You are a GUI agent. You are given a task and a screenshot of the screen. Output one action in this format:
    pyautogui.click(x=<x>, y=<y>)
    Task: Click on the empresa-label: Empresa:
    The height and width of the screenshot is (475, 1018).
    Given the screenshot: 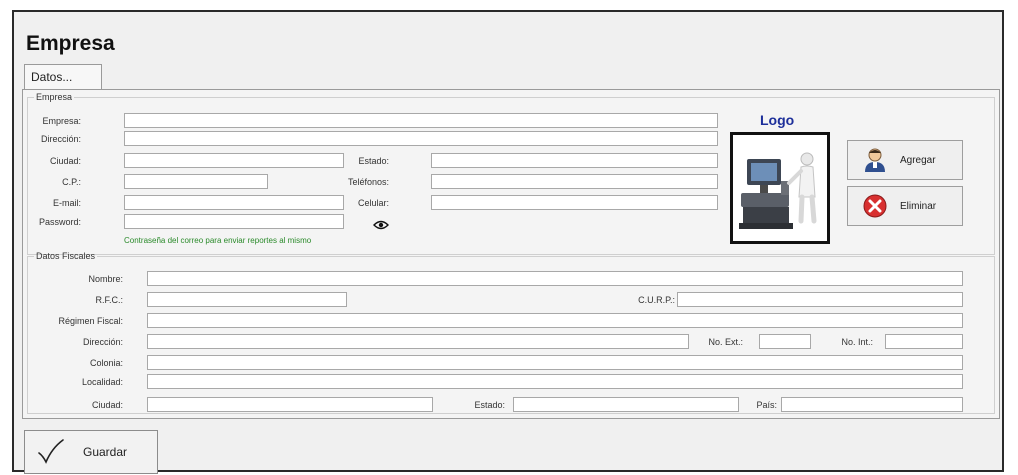 What is the action you would take?
    pyautogui.click(x=61, y=121)
    